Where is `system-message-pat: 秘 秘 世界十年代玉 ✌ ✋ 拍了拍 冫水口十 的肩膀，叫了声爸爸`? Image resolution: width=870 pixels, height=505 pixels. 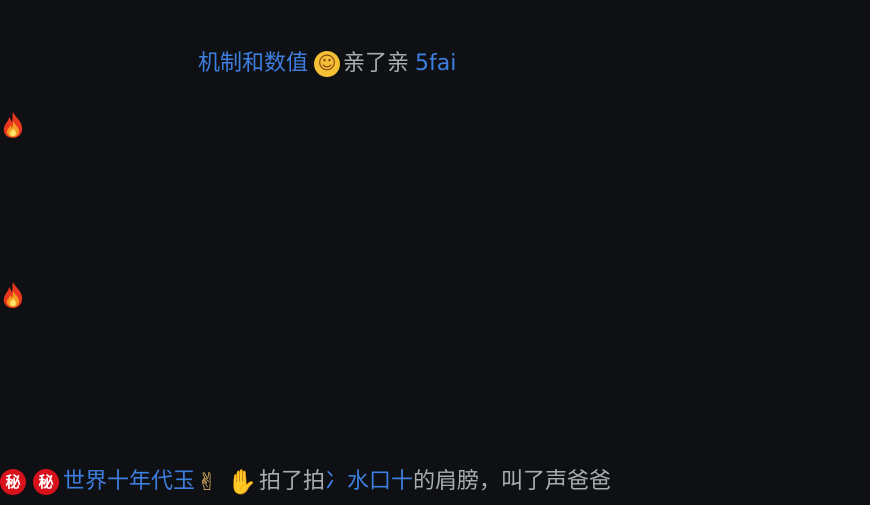
system-message-pat: 秘 秘 世界十年代玉 ✌ ✋ 拍了拍 冫水口十 的肩膀，叫了声爸爸 is located at coordinates (305, 482).